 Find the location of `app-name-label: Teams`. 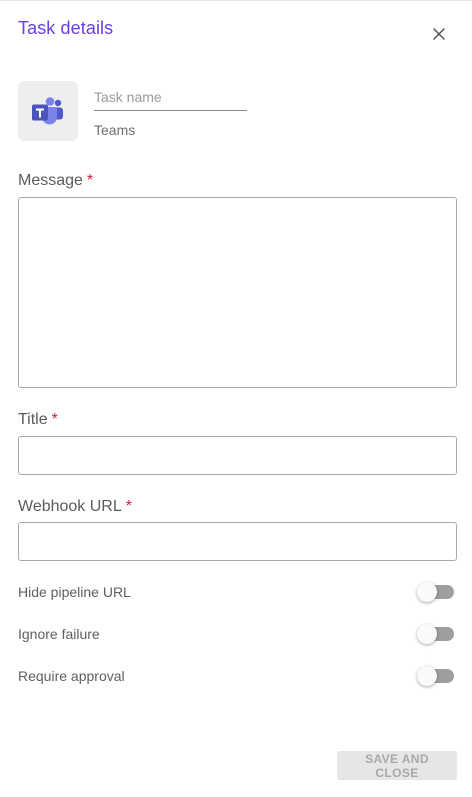

app-name-label: Teams is located at coordinates (115, 130).